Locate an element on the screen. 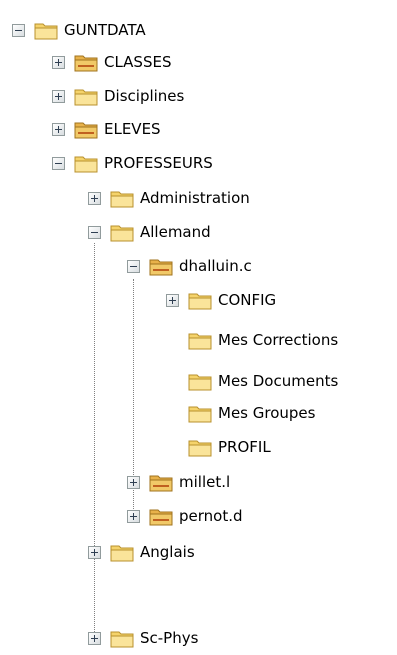  tree-label: Disciplines is located at coordinates (144, 96).